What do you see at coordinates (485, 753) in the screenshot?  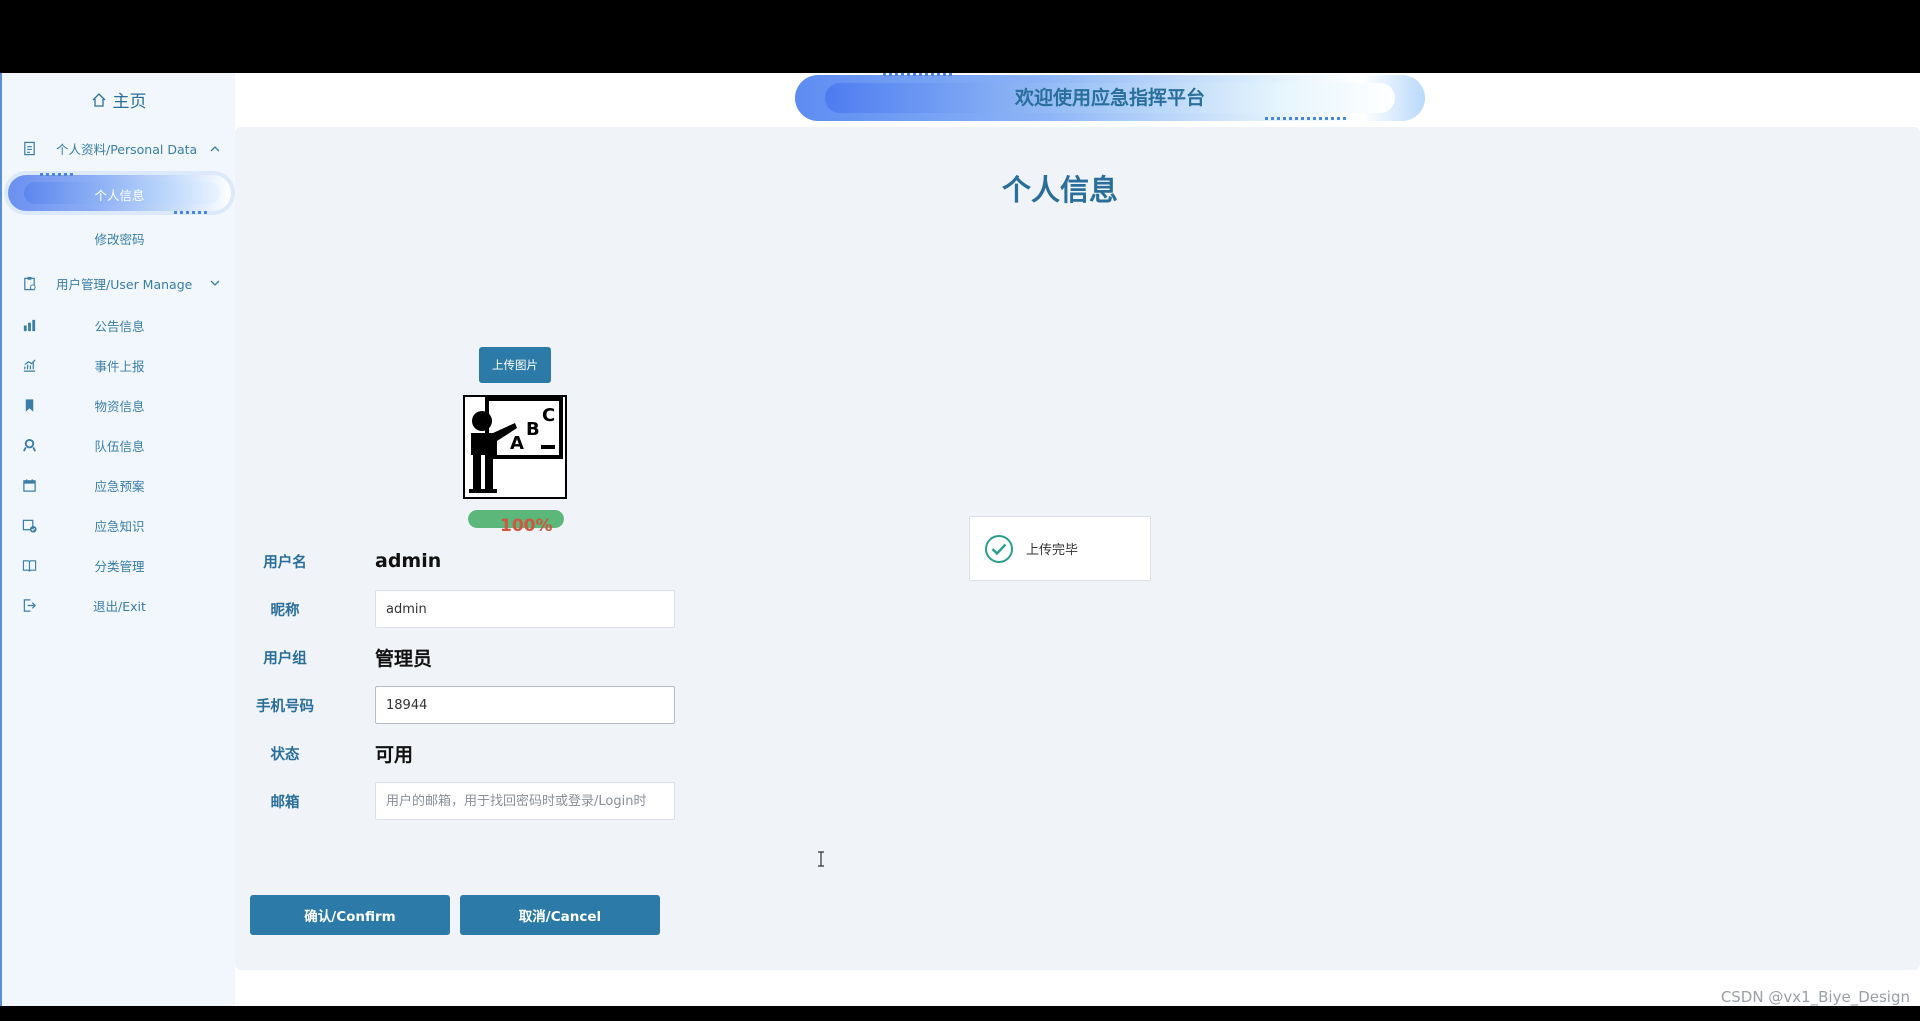 I see `form-row-status: 状态 可用` at bounding box center [485, 753].